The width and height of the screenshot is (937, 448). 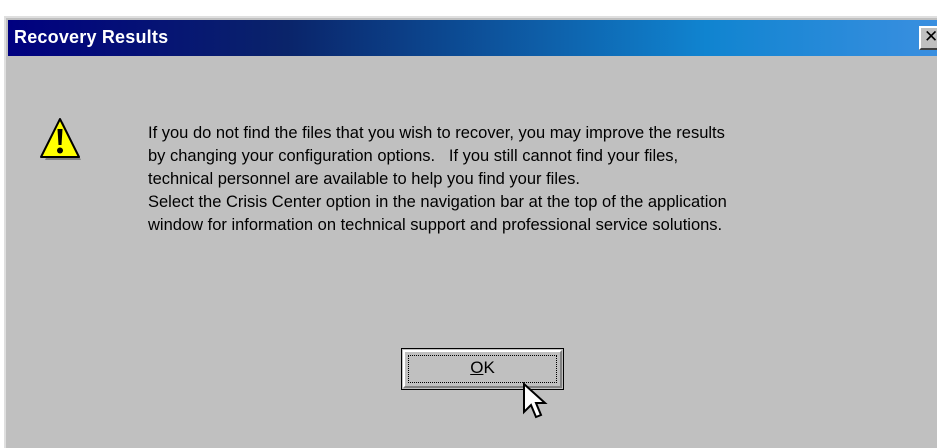 What do you see at coordinates (91, 37) in the screenshot?
I see `dialog-title: Recovery Results` at bounding box center [91, 37].